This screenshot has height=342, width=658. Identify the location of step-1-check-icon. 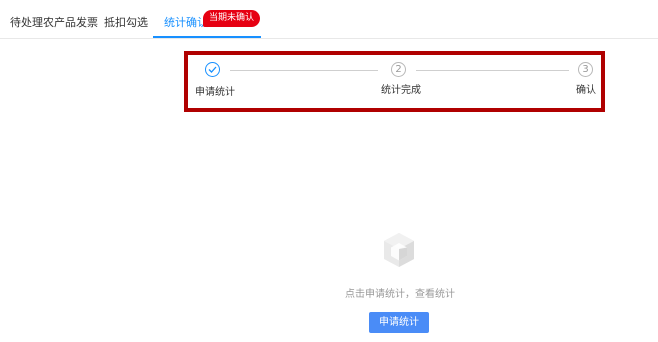
(212, 69).